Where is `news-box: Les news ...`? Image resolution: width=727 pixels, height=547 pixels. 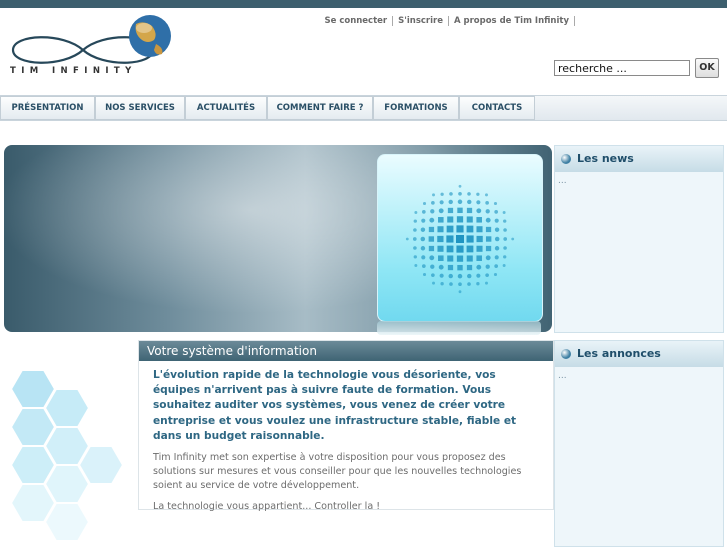 news-box: Les news ... is located at coordinates (639, 239).